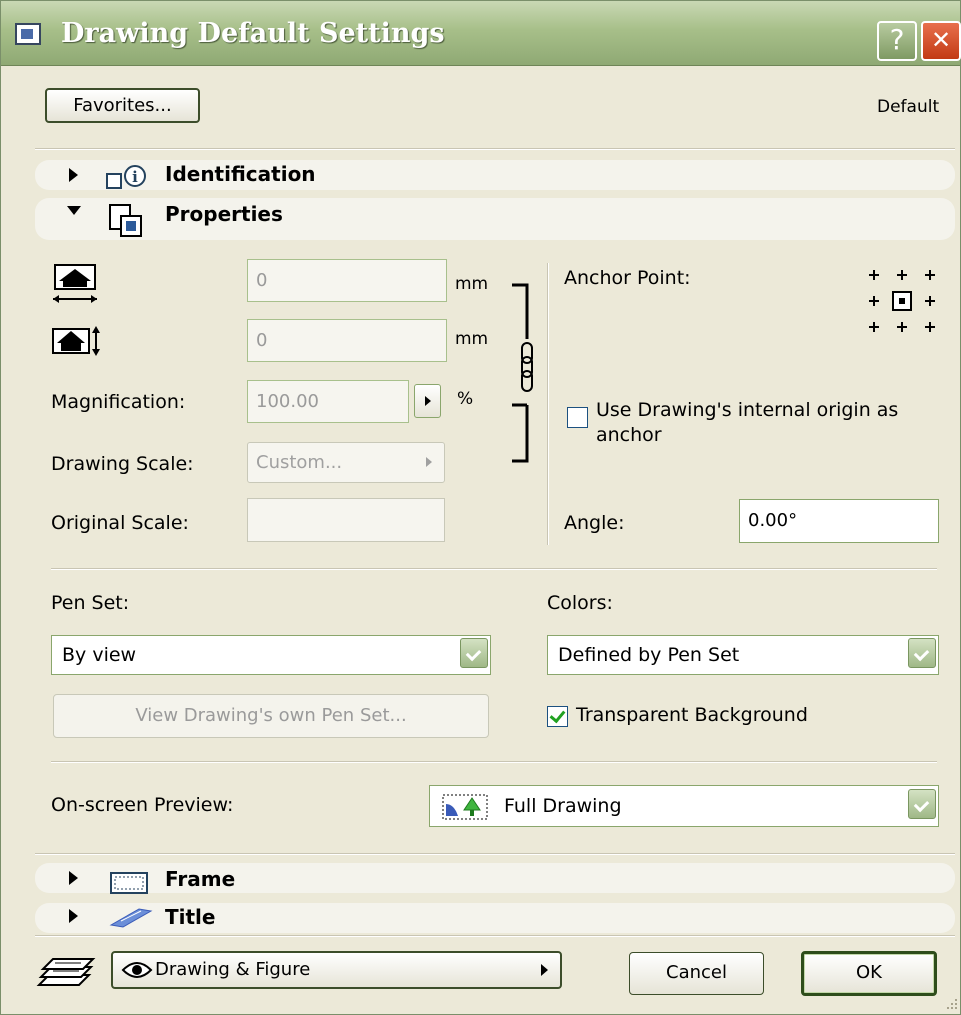  Describe the element at coordinates (524, 372) in the screenshot. I see `chain-link-icon` at that location.